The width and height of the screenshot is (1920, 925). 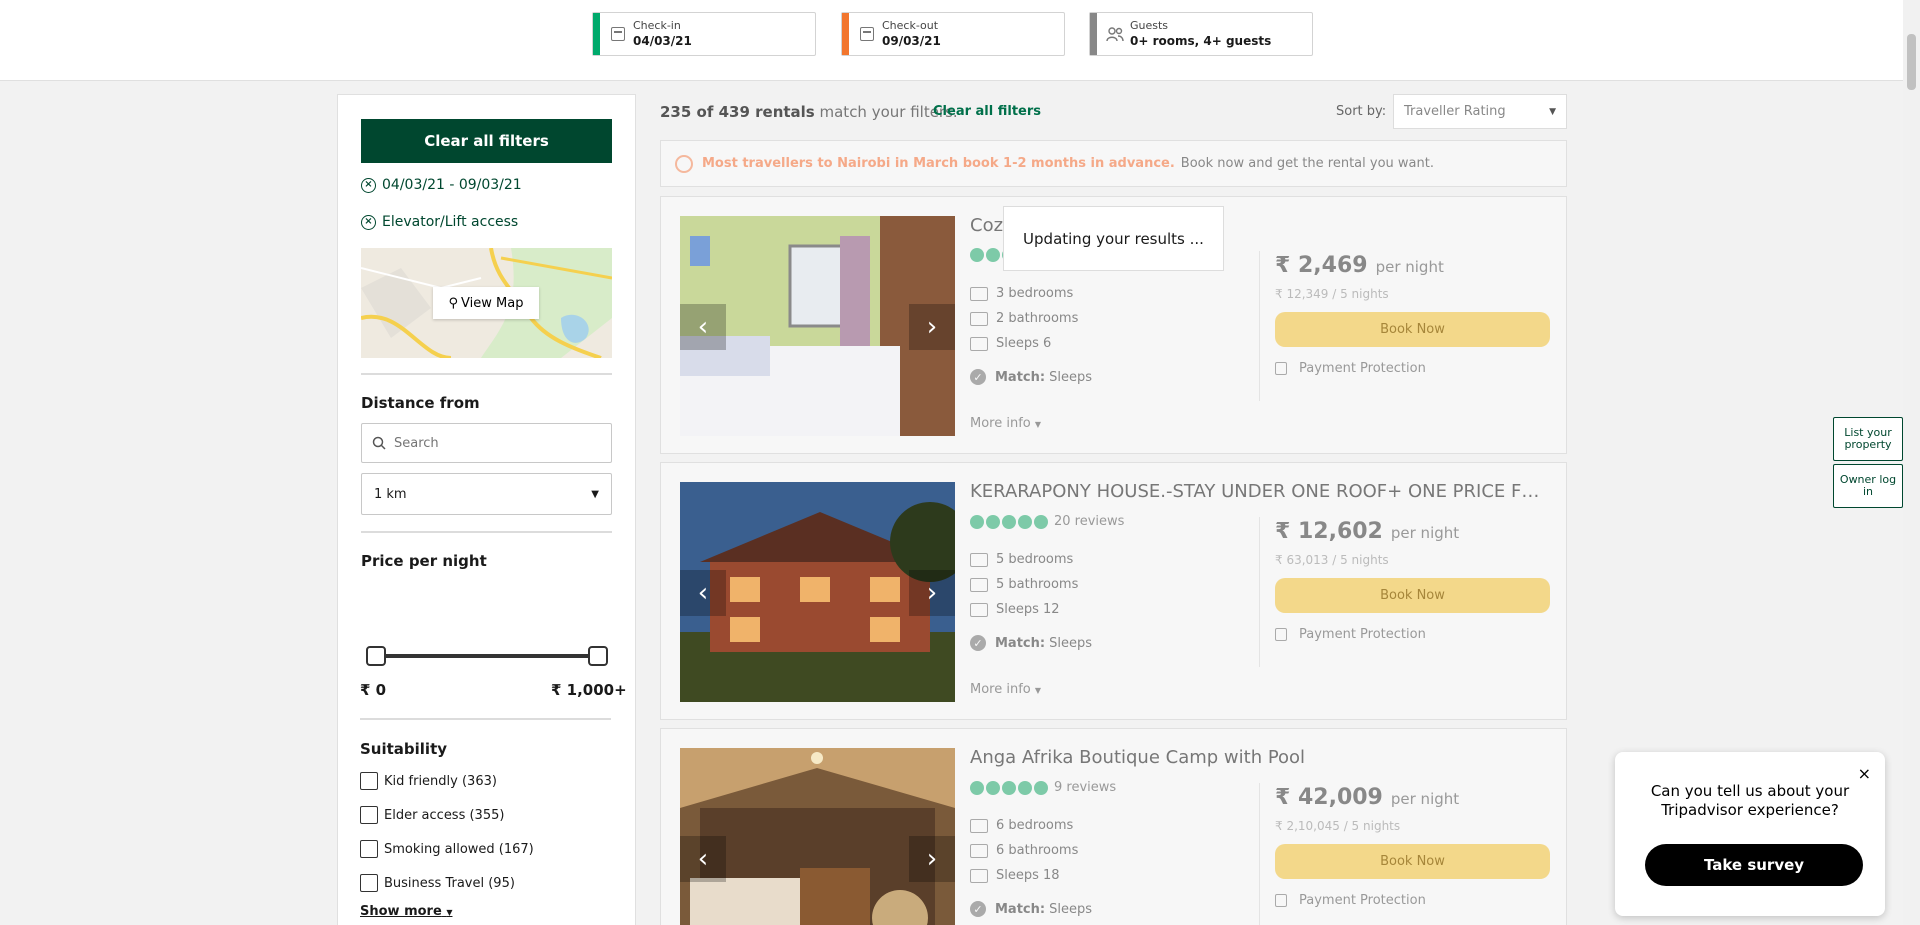 I want to click on price-amount: ₹ 2,469, so click(x=1321, y=265).